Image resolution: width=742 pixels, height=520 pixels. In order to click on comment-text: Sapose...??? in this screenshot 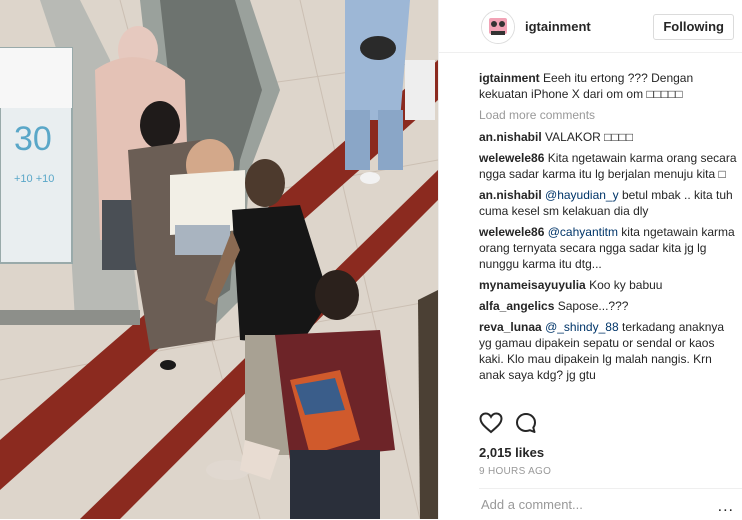, I will do `click(593, 306)`.